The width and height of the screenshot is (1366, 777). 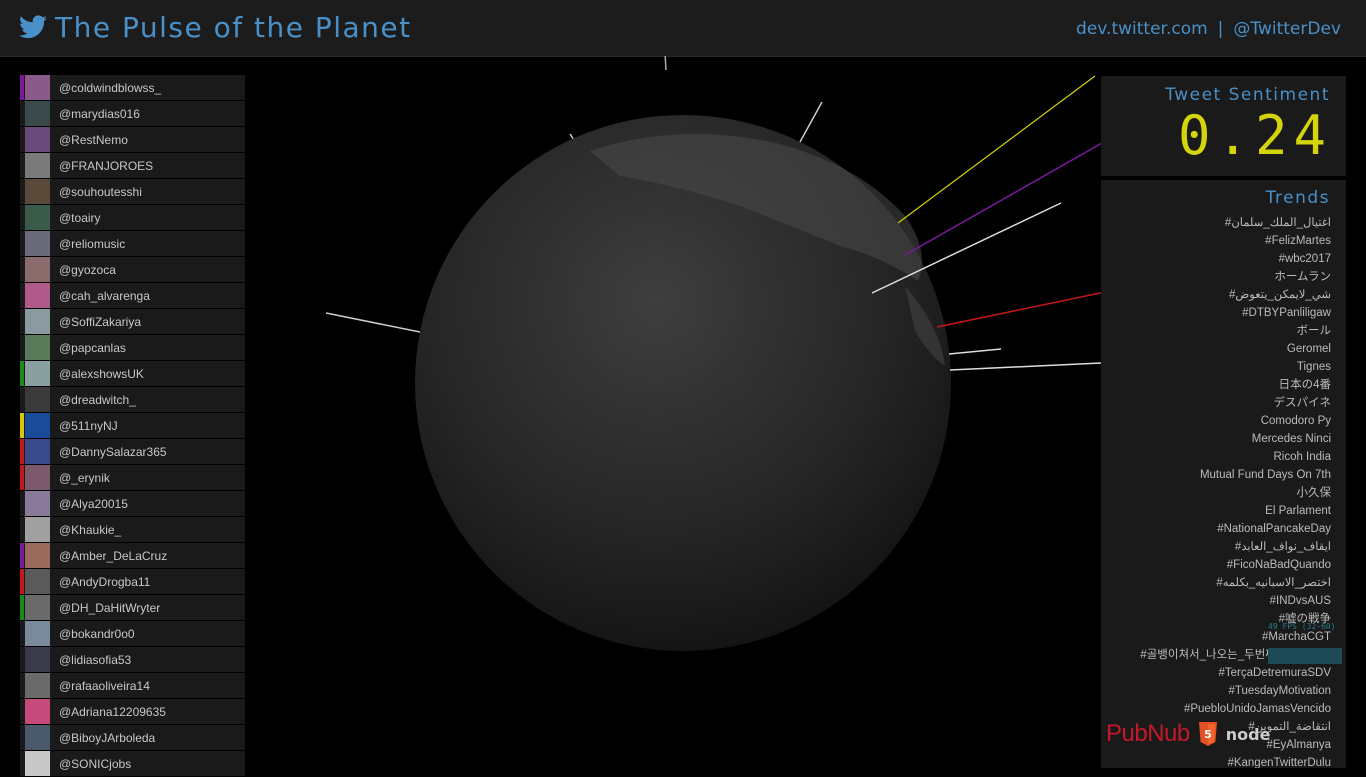 I want to click on trend-item: Tignes, so click(x=1235, y=367).